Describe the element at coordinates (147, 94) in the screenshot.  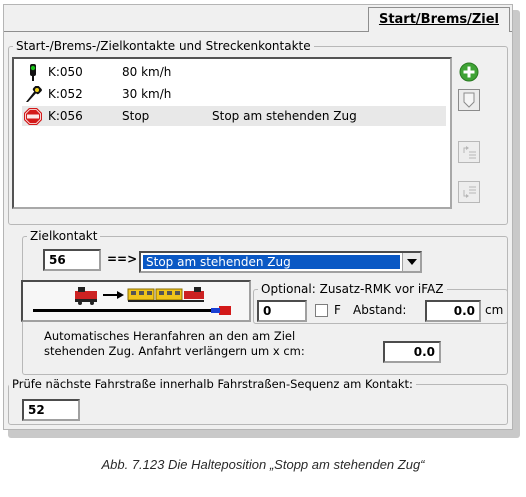
I see `contact-speed: 30 km/h` at that location.